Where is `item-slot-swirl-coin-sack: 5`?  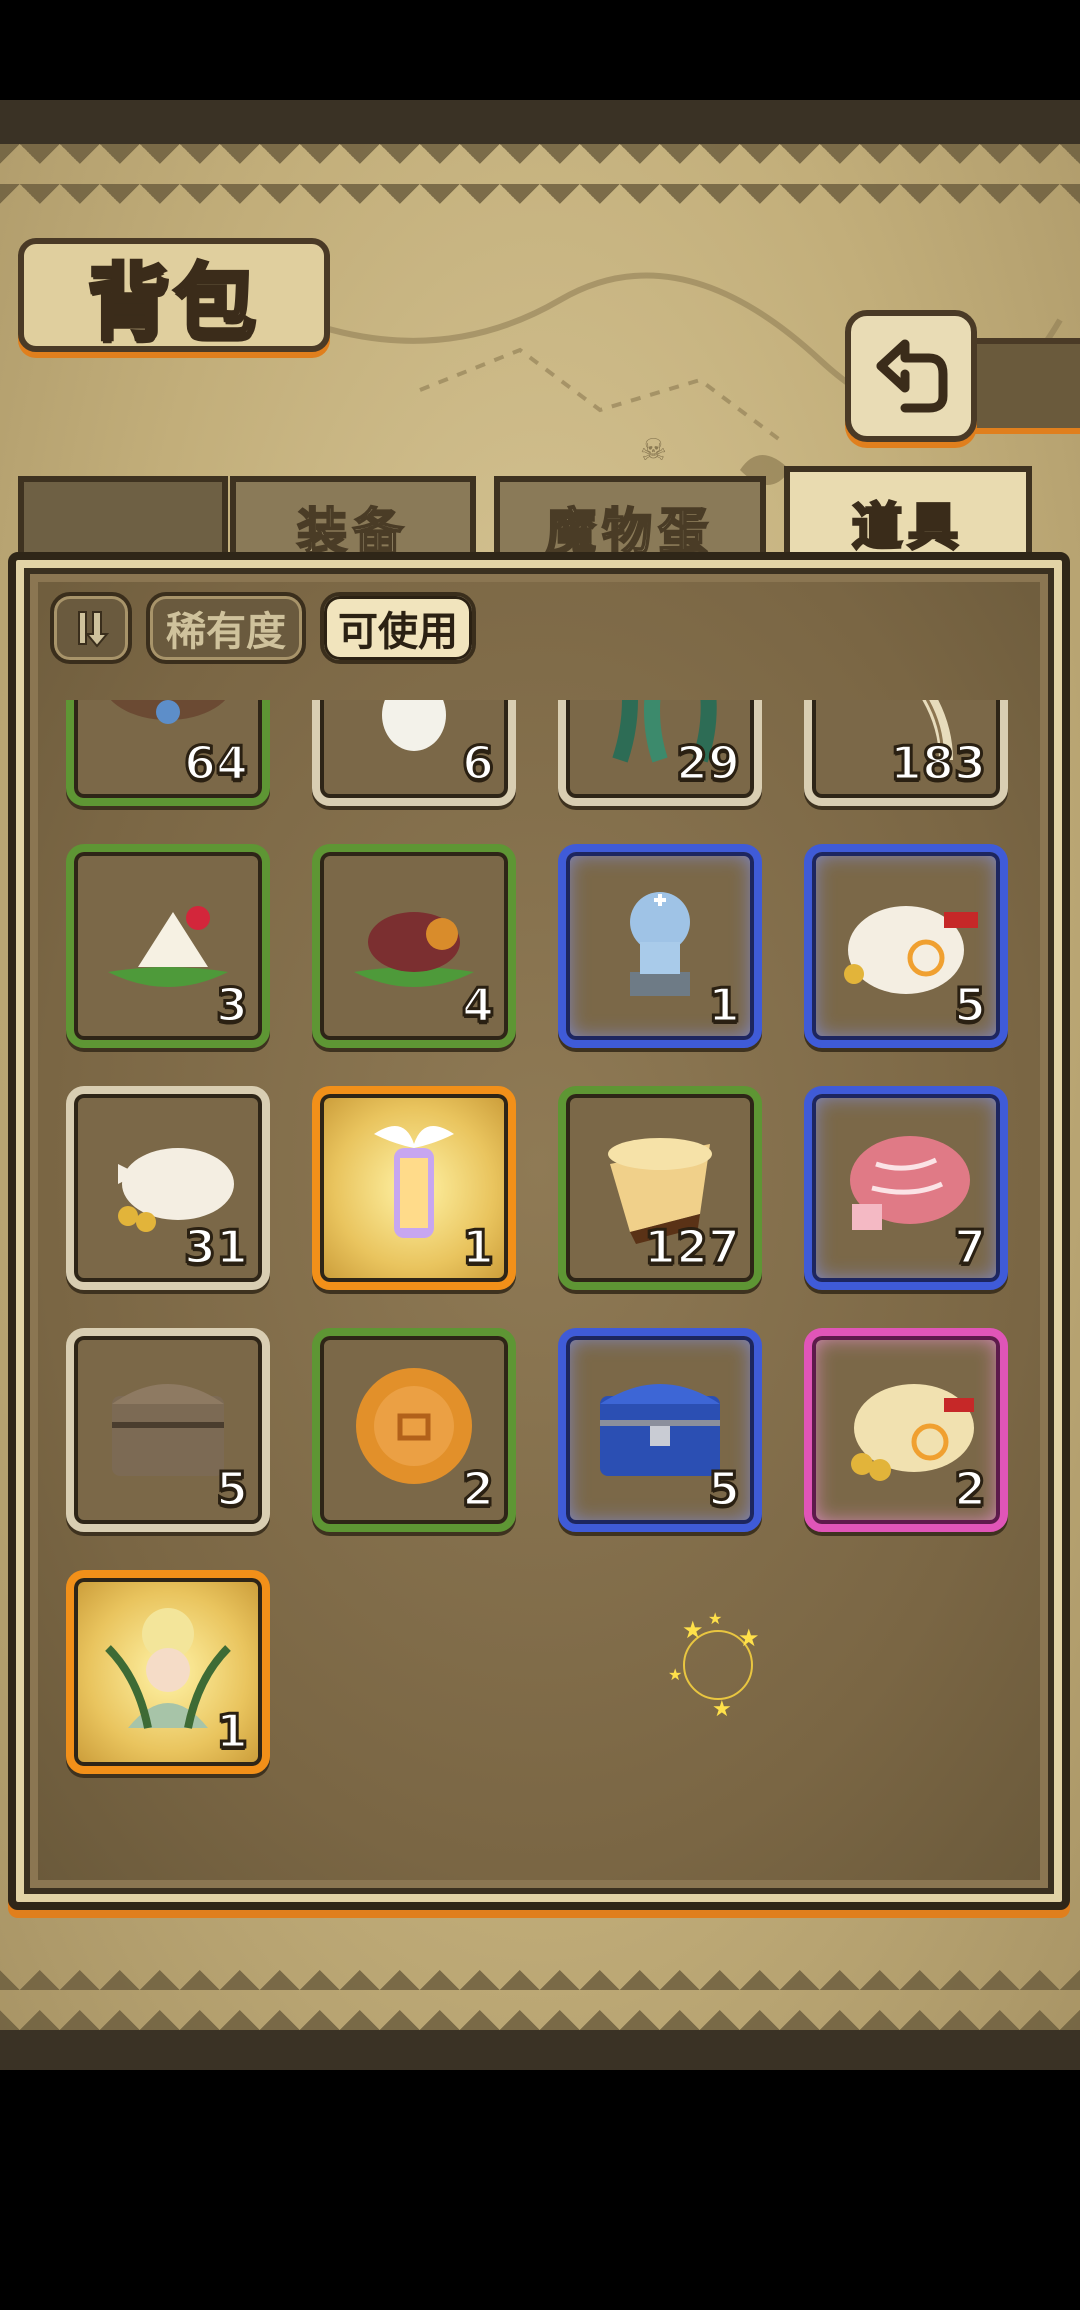
item-slot-swirl-coin-sack: 5 is located at coordinates (906, 946).